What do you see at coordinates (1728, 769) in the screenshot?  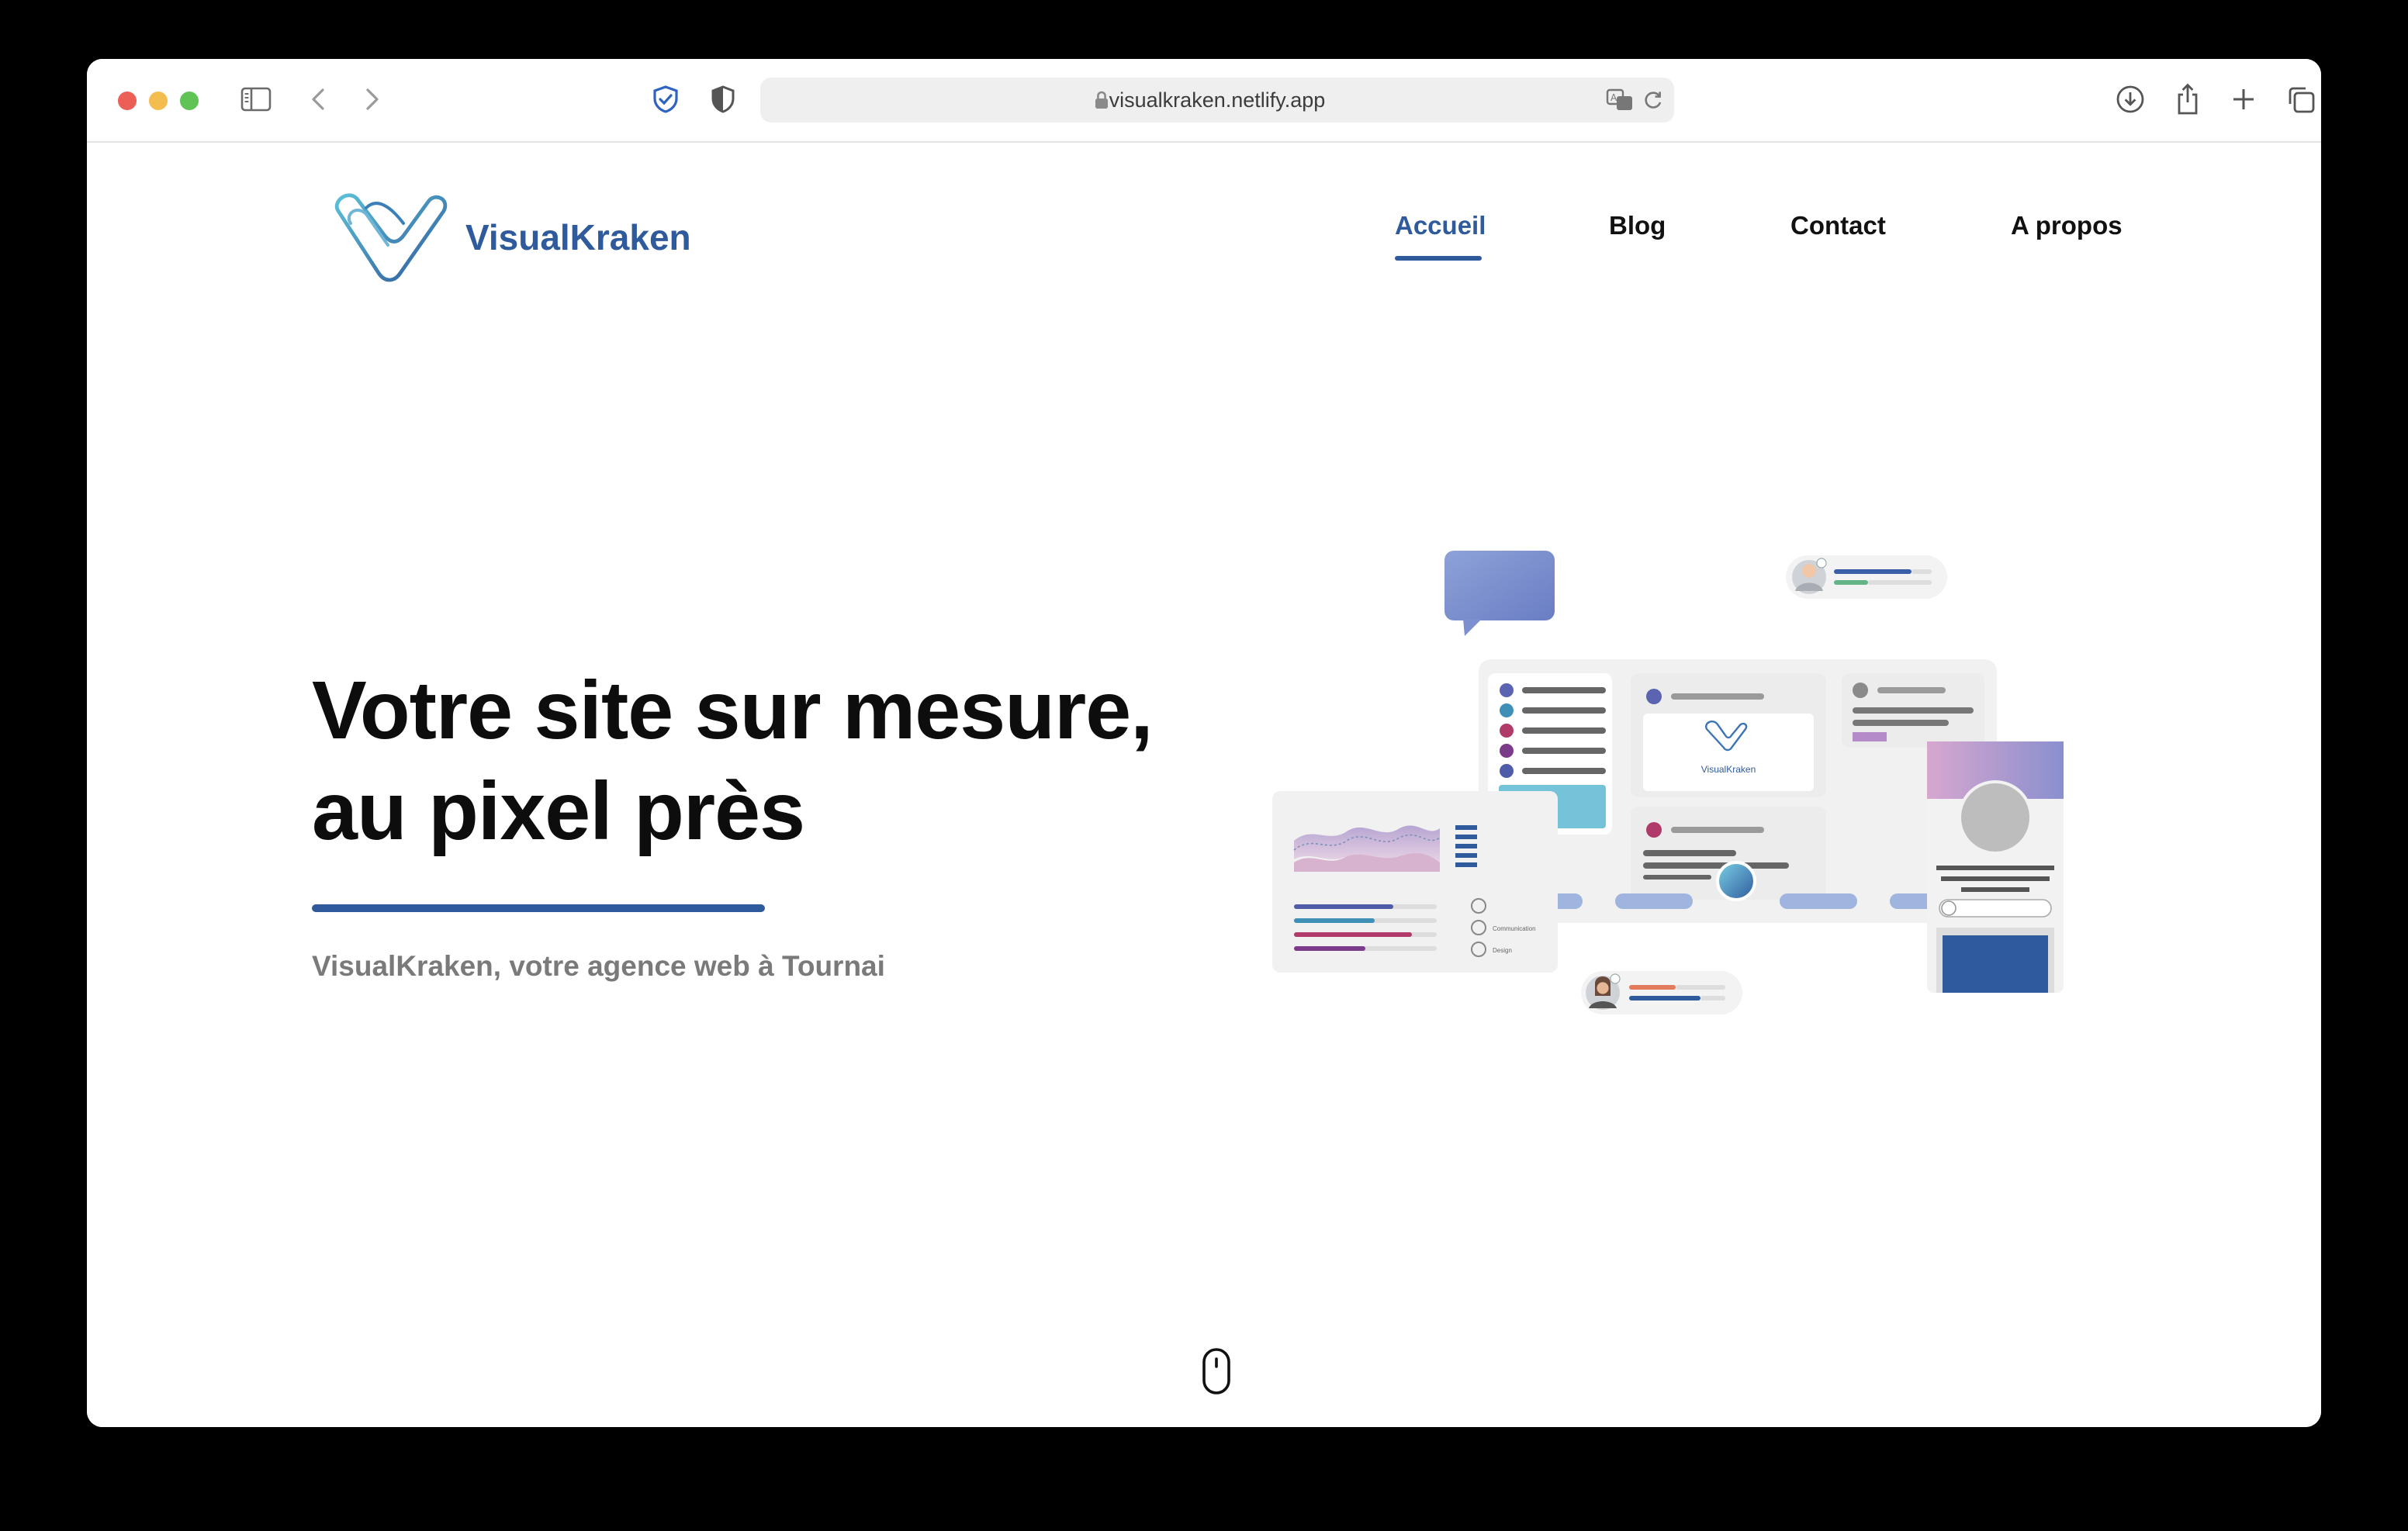 I see `illustration-logo-label: VisualKraken` at bounding box center [1728, 769].